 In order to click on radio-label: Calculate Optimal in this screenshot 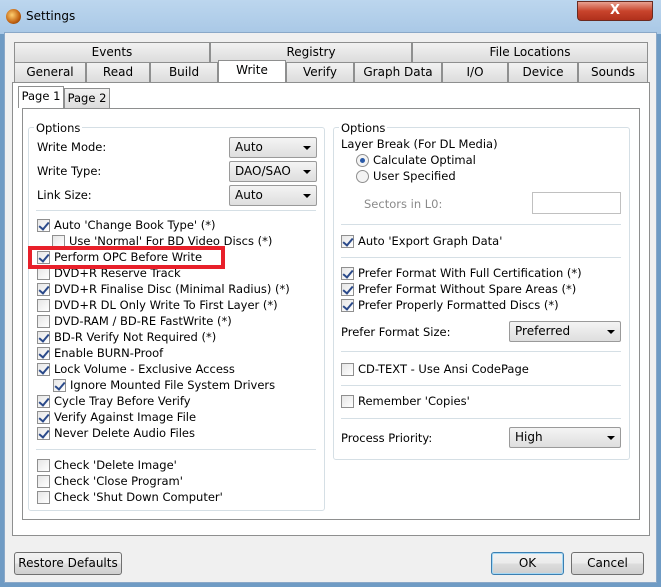, I will do `click(424, 160)`.